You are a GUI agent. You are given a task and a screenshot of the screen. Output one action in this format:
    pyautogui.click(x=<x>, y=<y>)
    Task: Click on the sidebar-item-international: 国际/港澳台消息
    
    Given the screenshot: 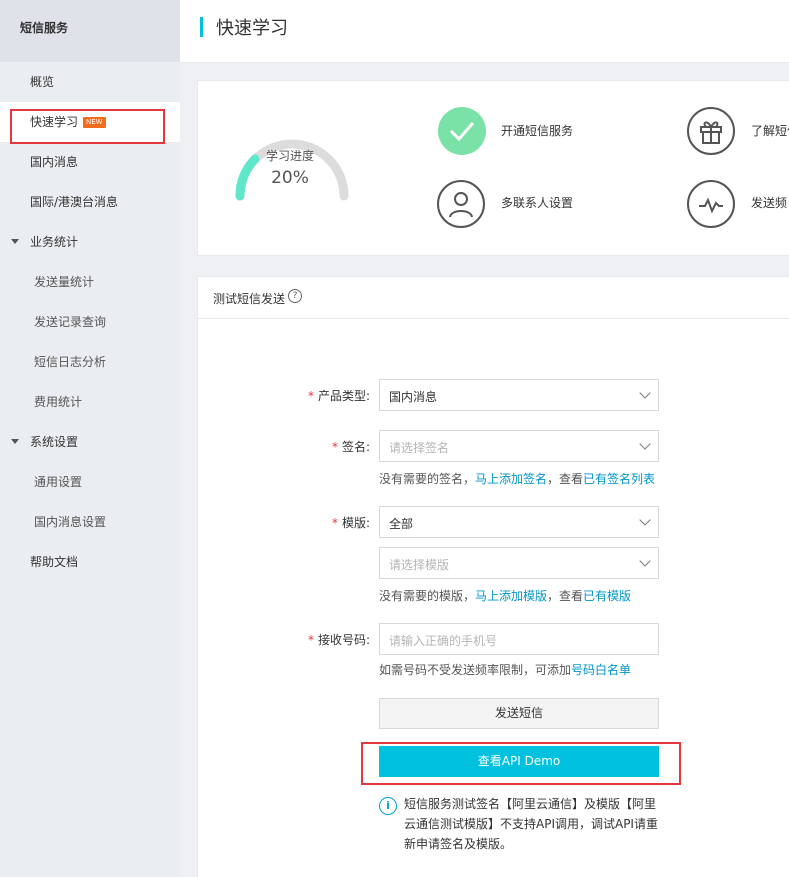 What is the action you would take?
    pyautogui.click(x=90, y=202)
    